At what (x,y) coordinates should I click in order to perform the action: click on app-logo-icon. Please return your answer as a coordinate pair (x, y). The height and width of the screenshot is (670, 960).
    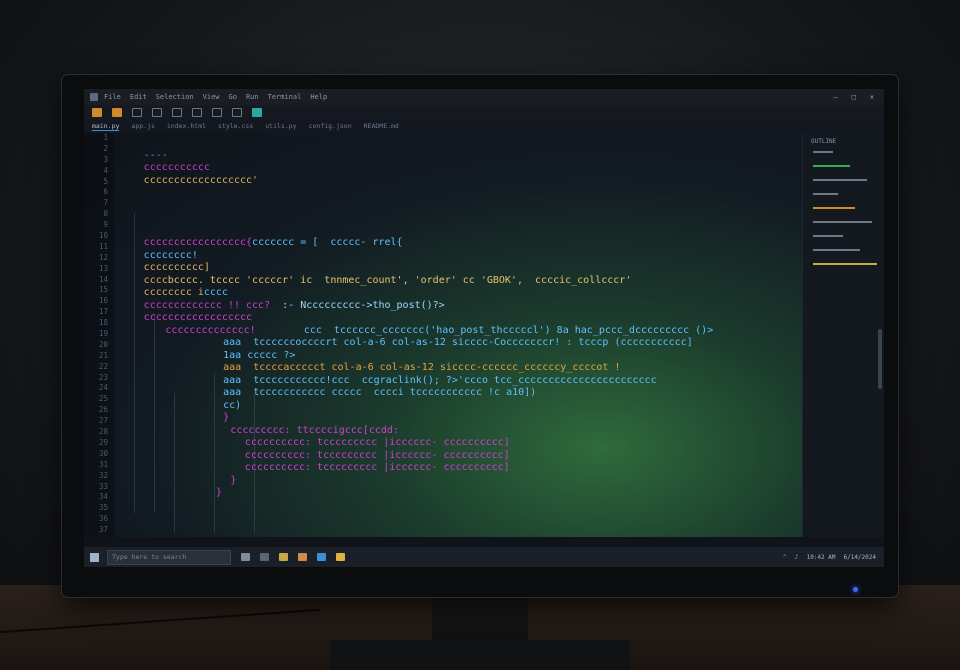
    Looking at the image, I should click on (94, 97).